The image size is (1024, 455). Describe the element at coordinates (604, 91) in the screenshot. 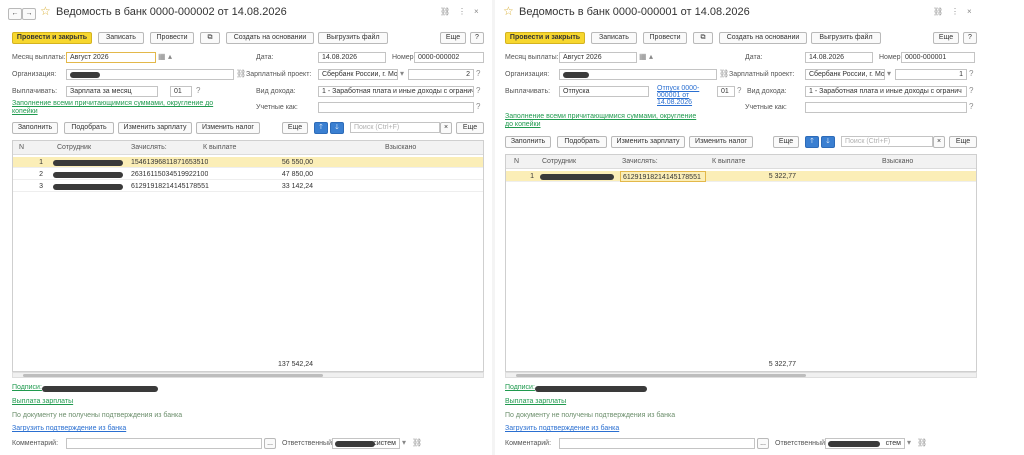

I see `pay-type-field: Отпуска` at that location.